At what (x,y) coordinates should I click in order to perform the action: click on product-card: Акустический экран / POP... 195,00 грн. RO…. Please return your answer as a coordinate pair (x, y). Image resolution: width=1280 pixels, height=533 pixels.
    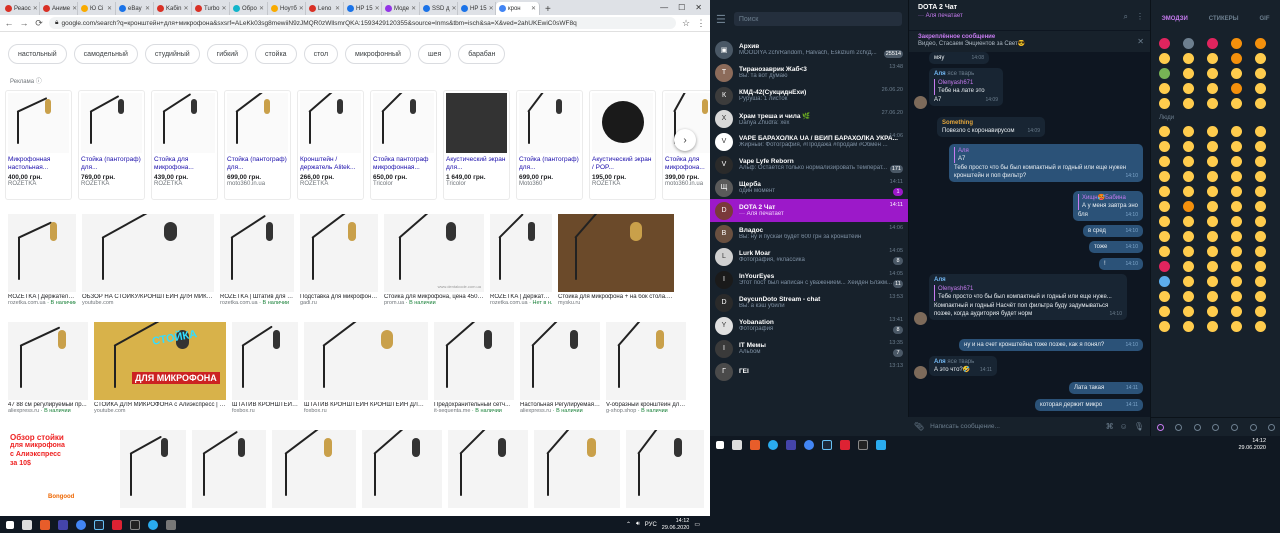
    Looking at the image, I should click on (622, 145).